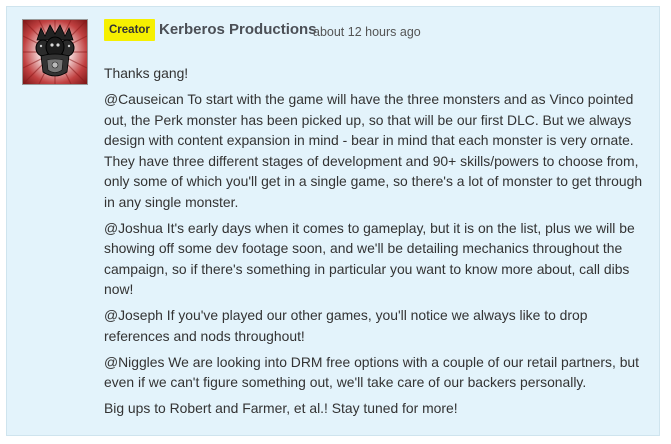 This screenshot has width=671, height=444. What do you see at coordinates (367, 32) in the screenshot?
I see `comment-timestamp: about 12 hours ago` at bounding box center [367, 32].